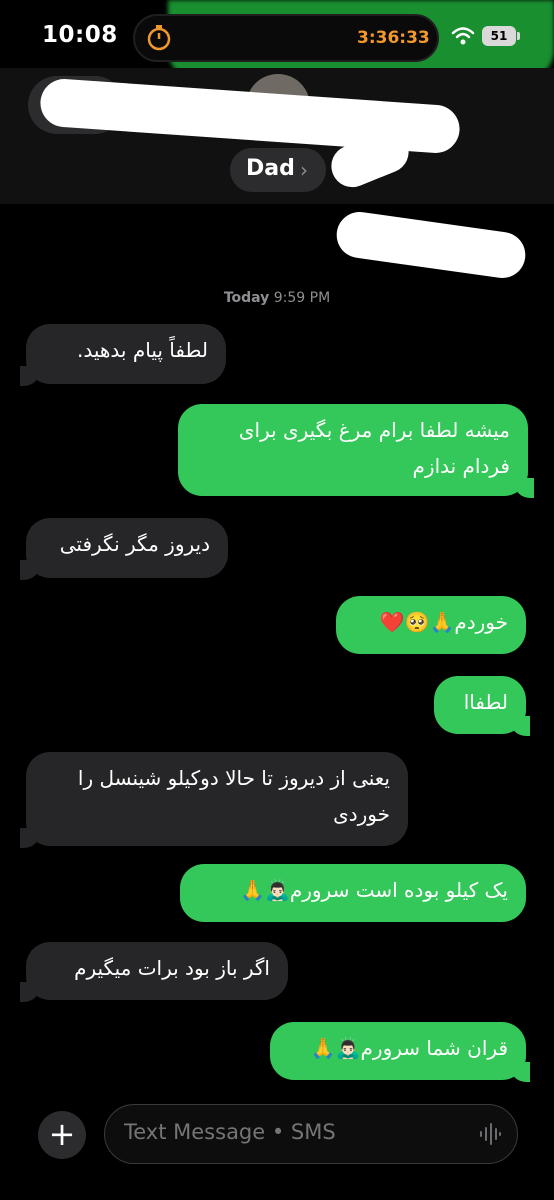 This screenshot has width=554, height=1200. Describe the element at coordinates (172, 968) in the screenshot. I see `message-text: اگر باز بود برات میگیرم` at that location.